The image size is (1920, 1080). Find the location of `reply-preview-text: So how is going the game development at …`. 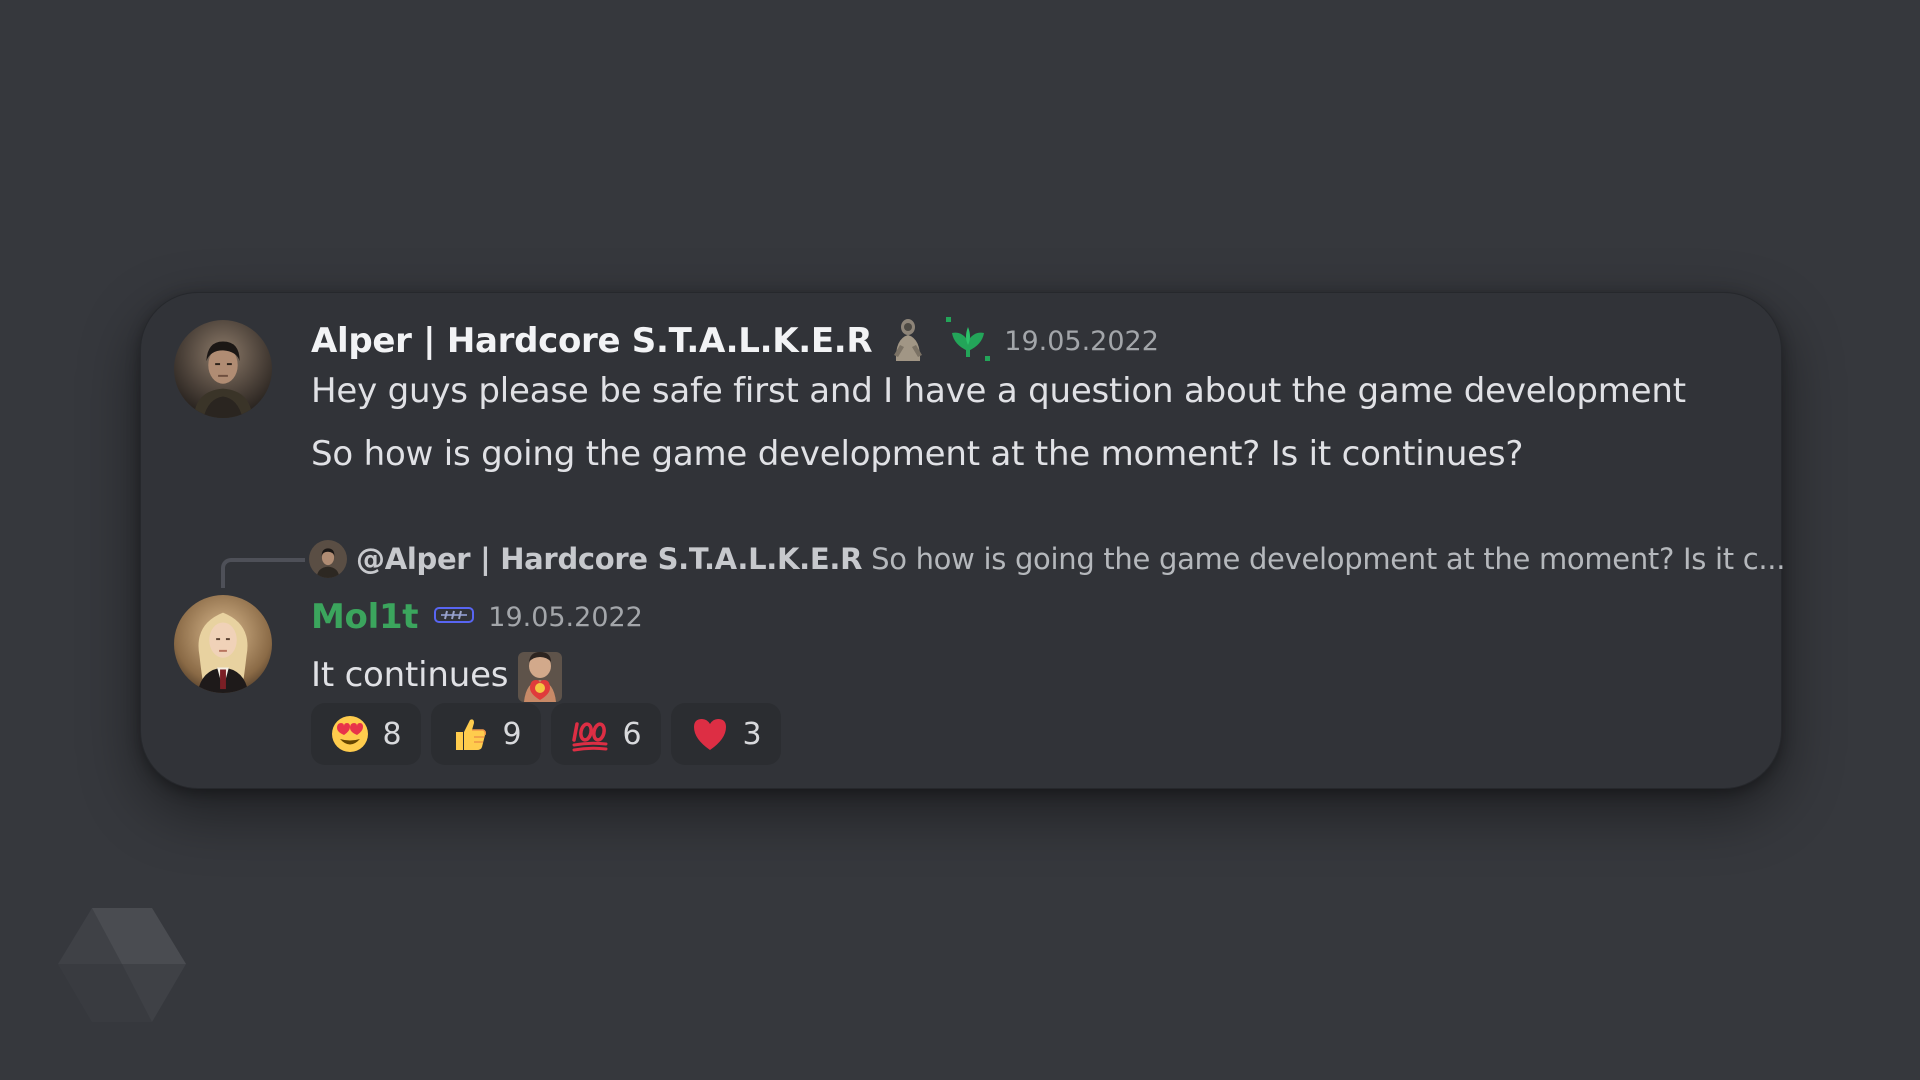

reply-preview-text: So how is going the game development at … is located at coordinates (1328, 559).